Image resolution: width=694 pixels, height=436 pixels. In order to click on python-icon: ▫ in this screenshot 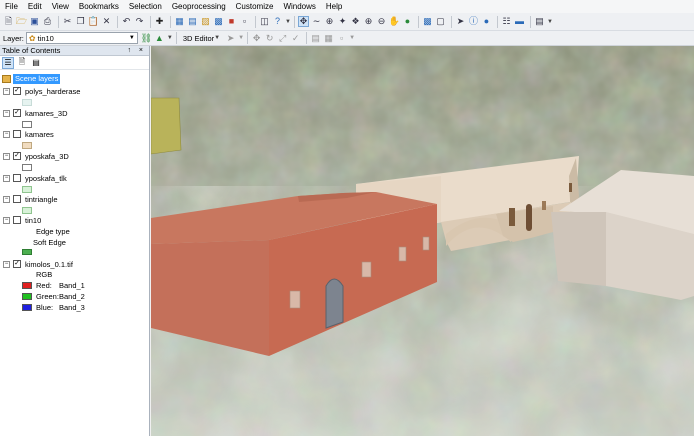, I will do `click(244, 21)`.